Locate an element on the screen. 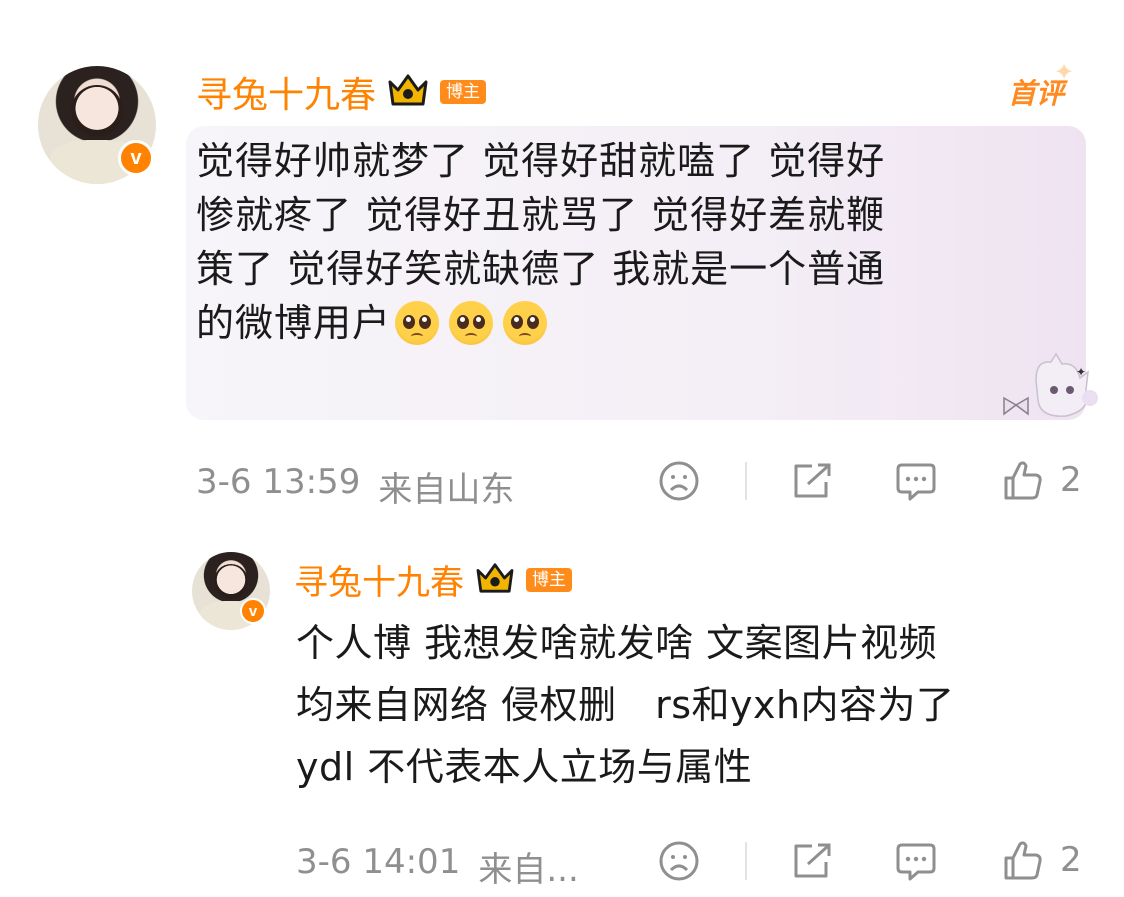 This screenshot has height=897, width=1124. comment-text-line: 惨就疼了 觉得好丑就骂了 觉得好差就鞭 is located at coordinates (541, 215).